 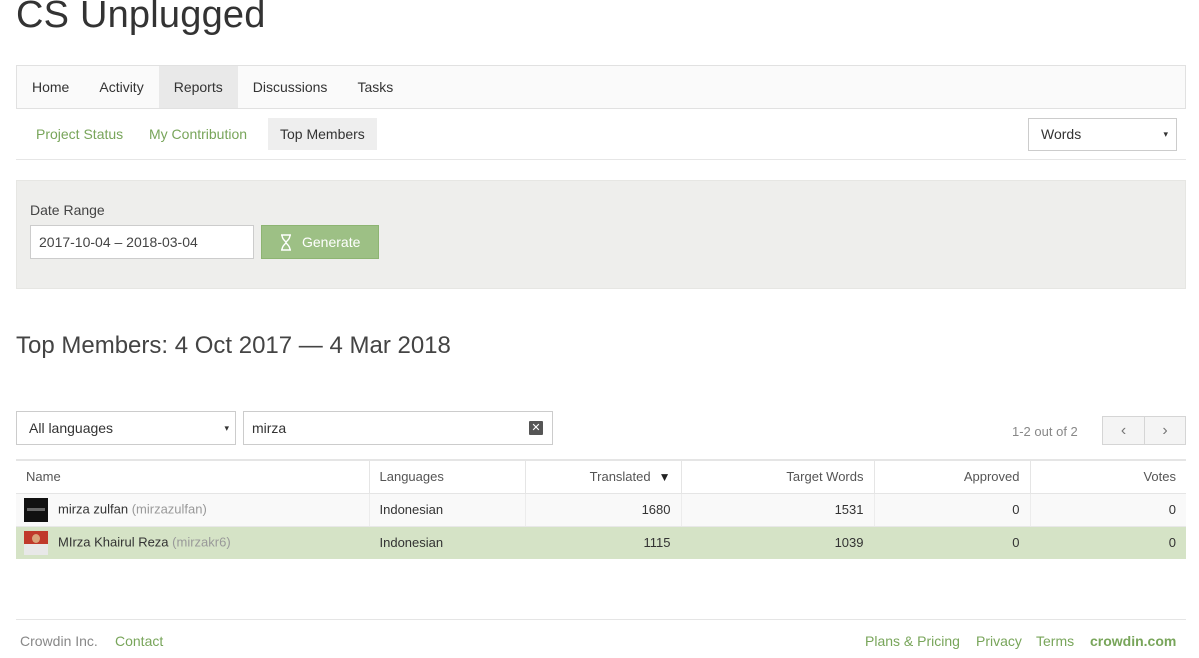 I want to click on column-header-translated-label: Translated, so click(x=620, y=477).